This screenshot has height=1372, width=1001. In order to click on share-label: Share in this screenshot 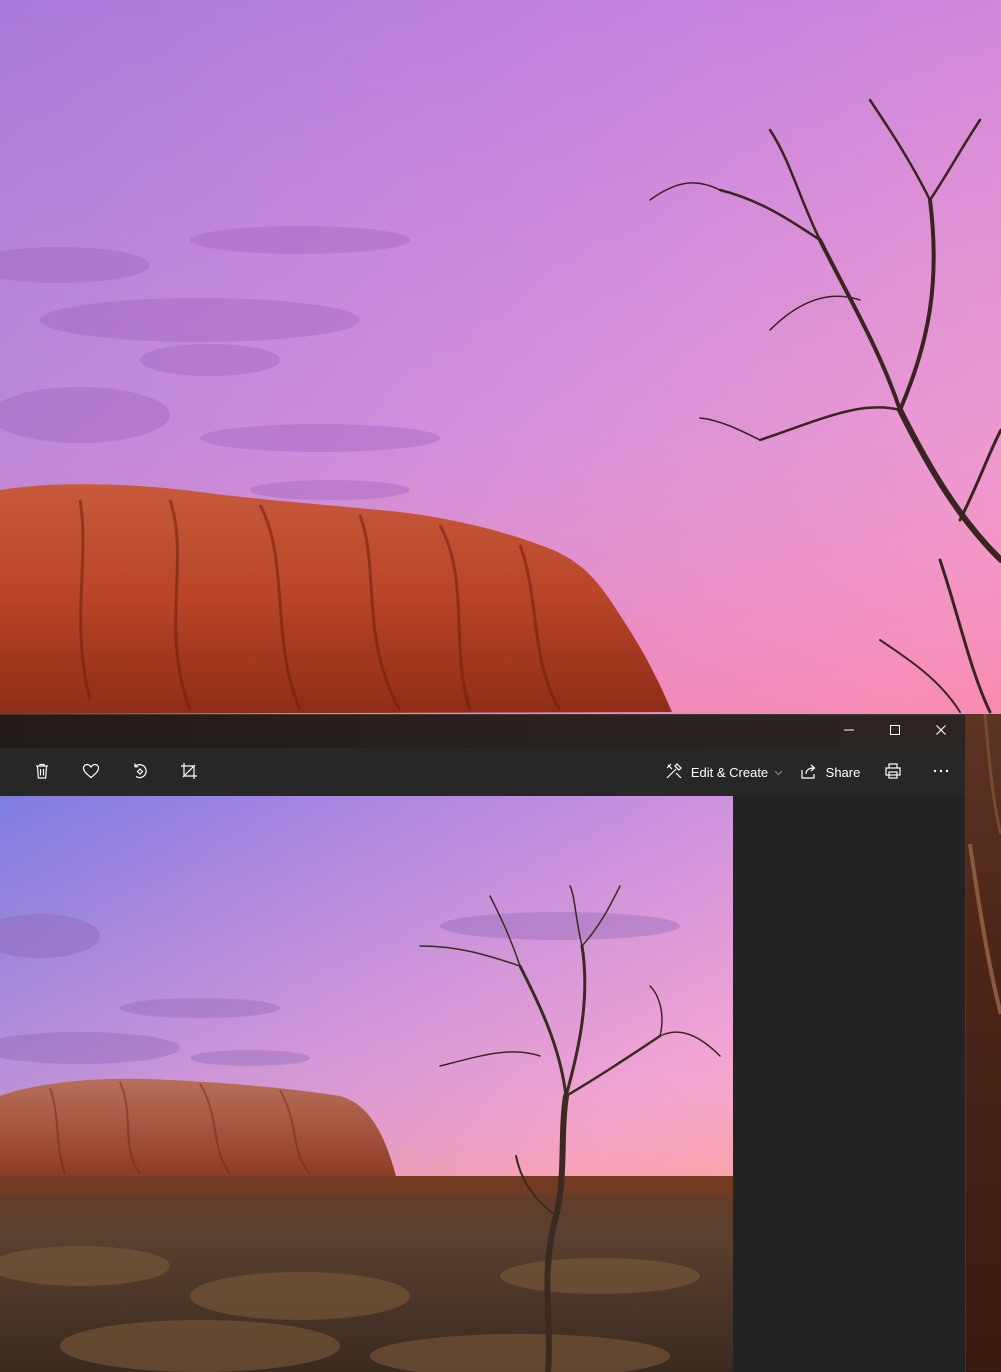, I will do `click(843, 772)`.